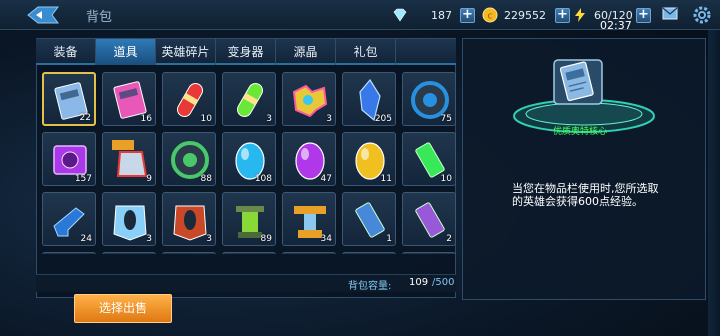 The image size is (720, 336). What do you see at coordinates (643, 15) in the screenshot?
I see `add-energy-button: +` at bounding box center [643, 15].